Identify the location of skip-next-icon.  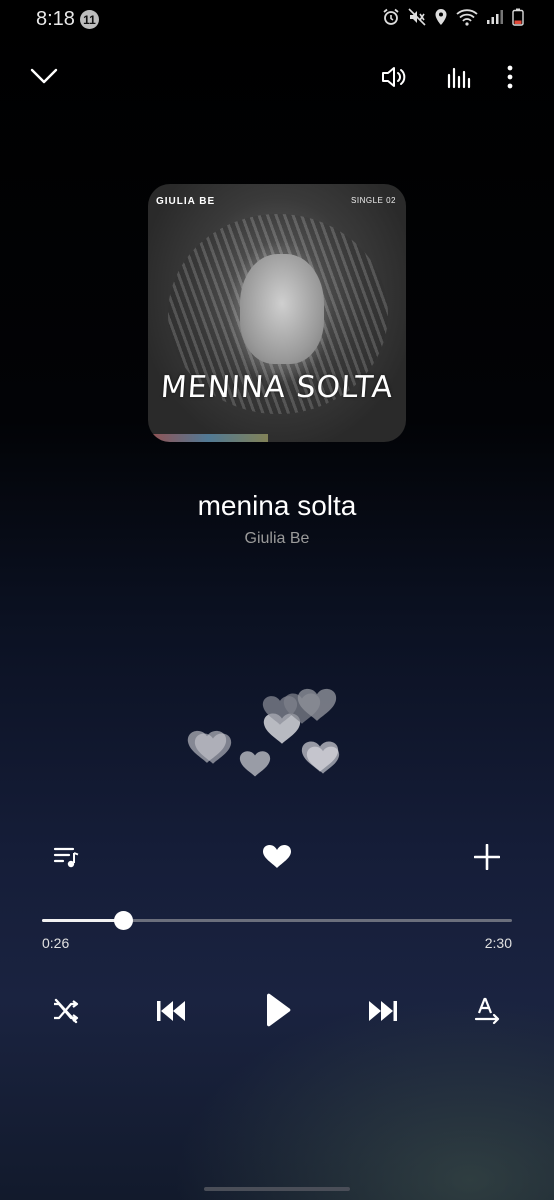
(383, 1013).